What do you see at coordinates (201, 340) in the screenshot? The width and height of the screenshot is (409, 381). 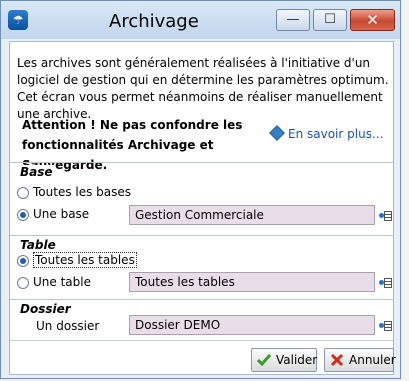 I see `footer-divider` at bounding box center [201, 340].